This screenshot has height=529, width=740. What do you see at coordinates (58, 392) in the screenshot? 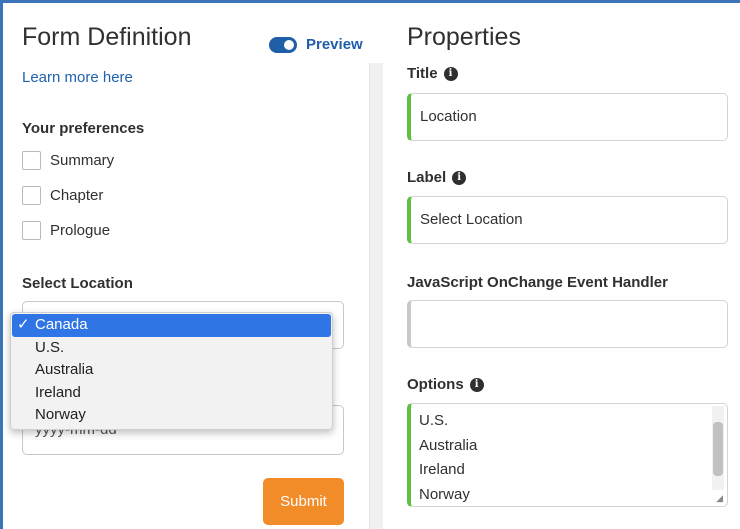
I see `option-label: Ireland` at bounding box center [58, 392].